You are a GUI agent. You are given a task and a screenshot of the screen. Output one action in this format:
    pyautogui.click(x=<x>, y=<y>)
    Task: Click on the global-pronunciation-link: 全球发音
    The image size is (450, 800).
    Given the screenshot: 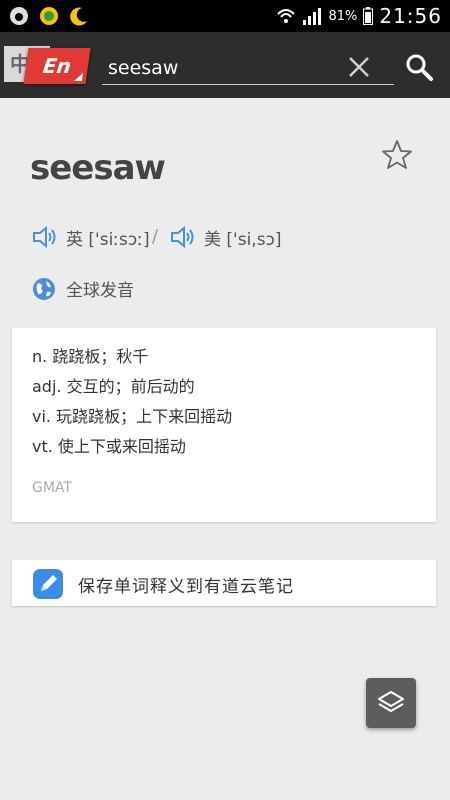 What is the action you would take?
    pyautogui.click(x=83, y=288)
    